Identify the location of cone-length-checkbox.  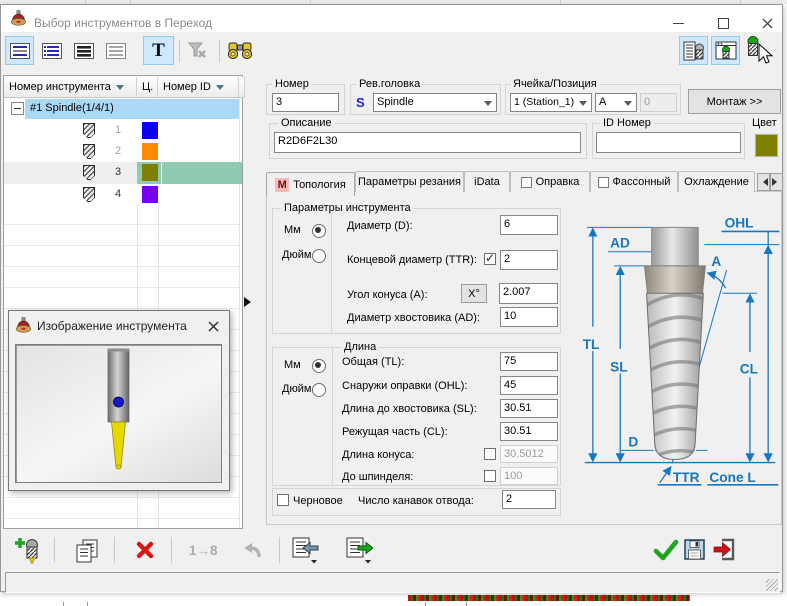
(490, 454).